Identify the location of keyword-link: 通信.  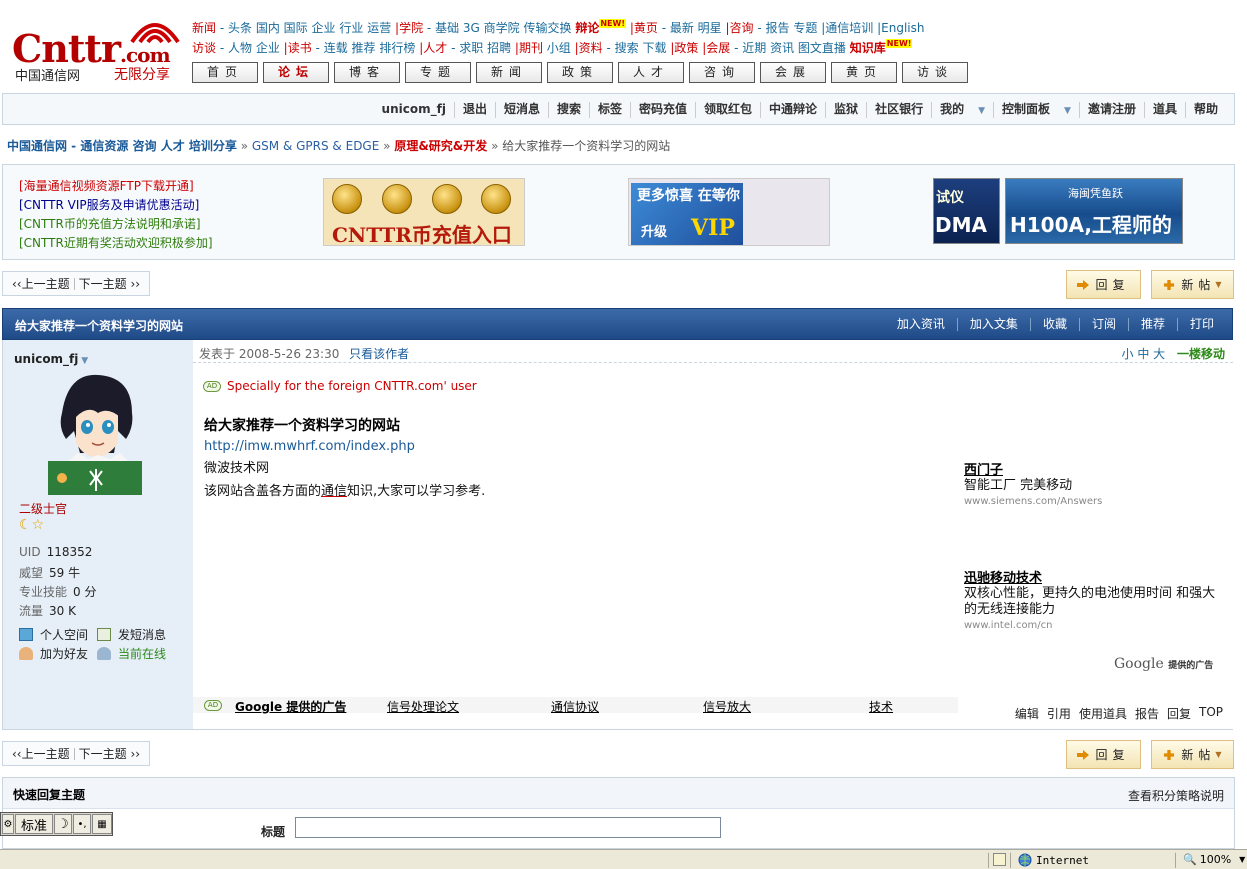
(334, 491).